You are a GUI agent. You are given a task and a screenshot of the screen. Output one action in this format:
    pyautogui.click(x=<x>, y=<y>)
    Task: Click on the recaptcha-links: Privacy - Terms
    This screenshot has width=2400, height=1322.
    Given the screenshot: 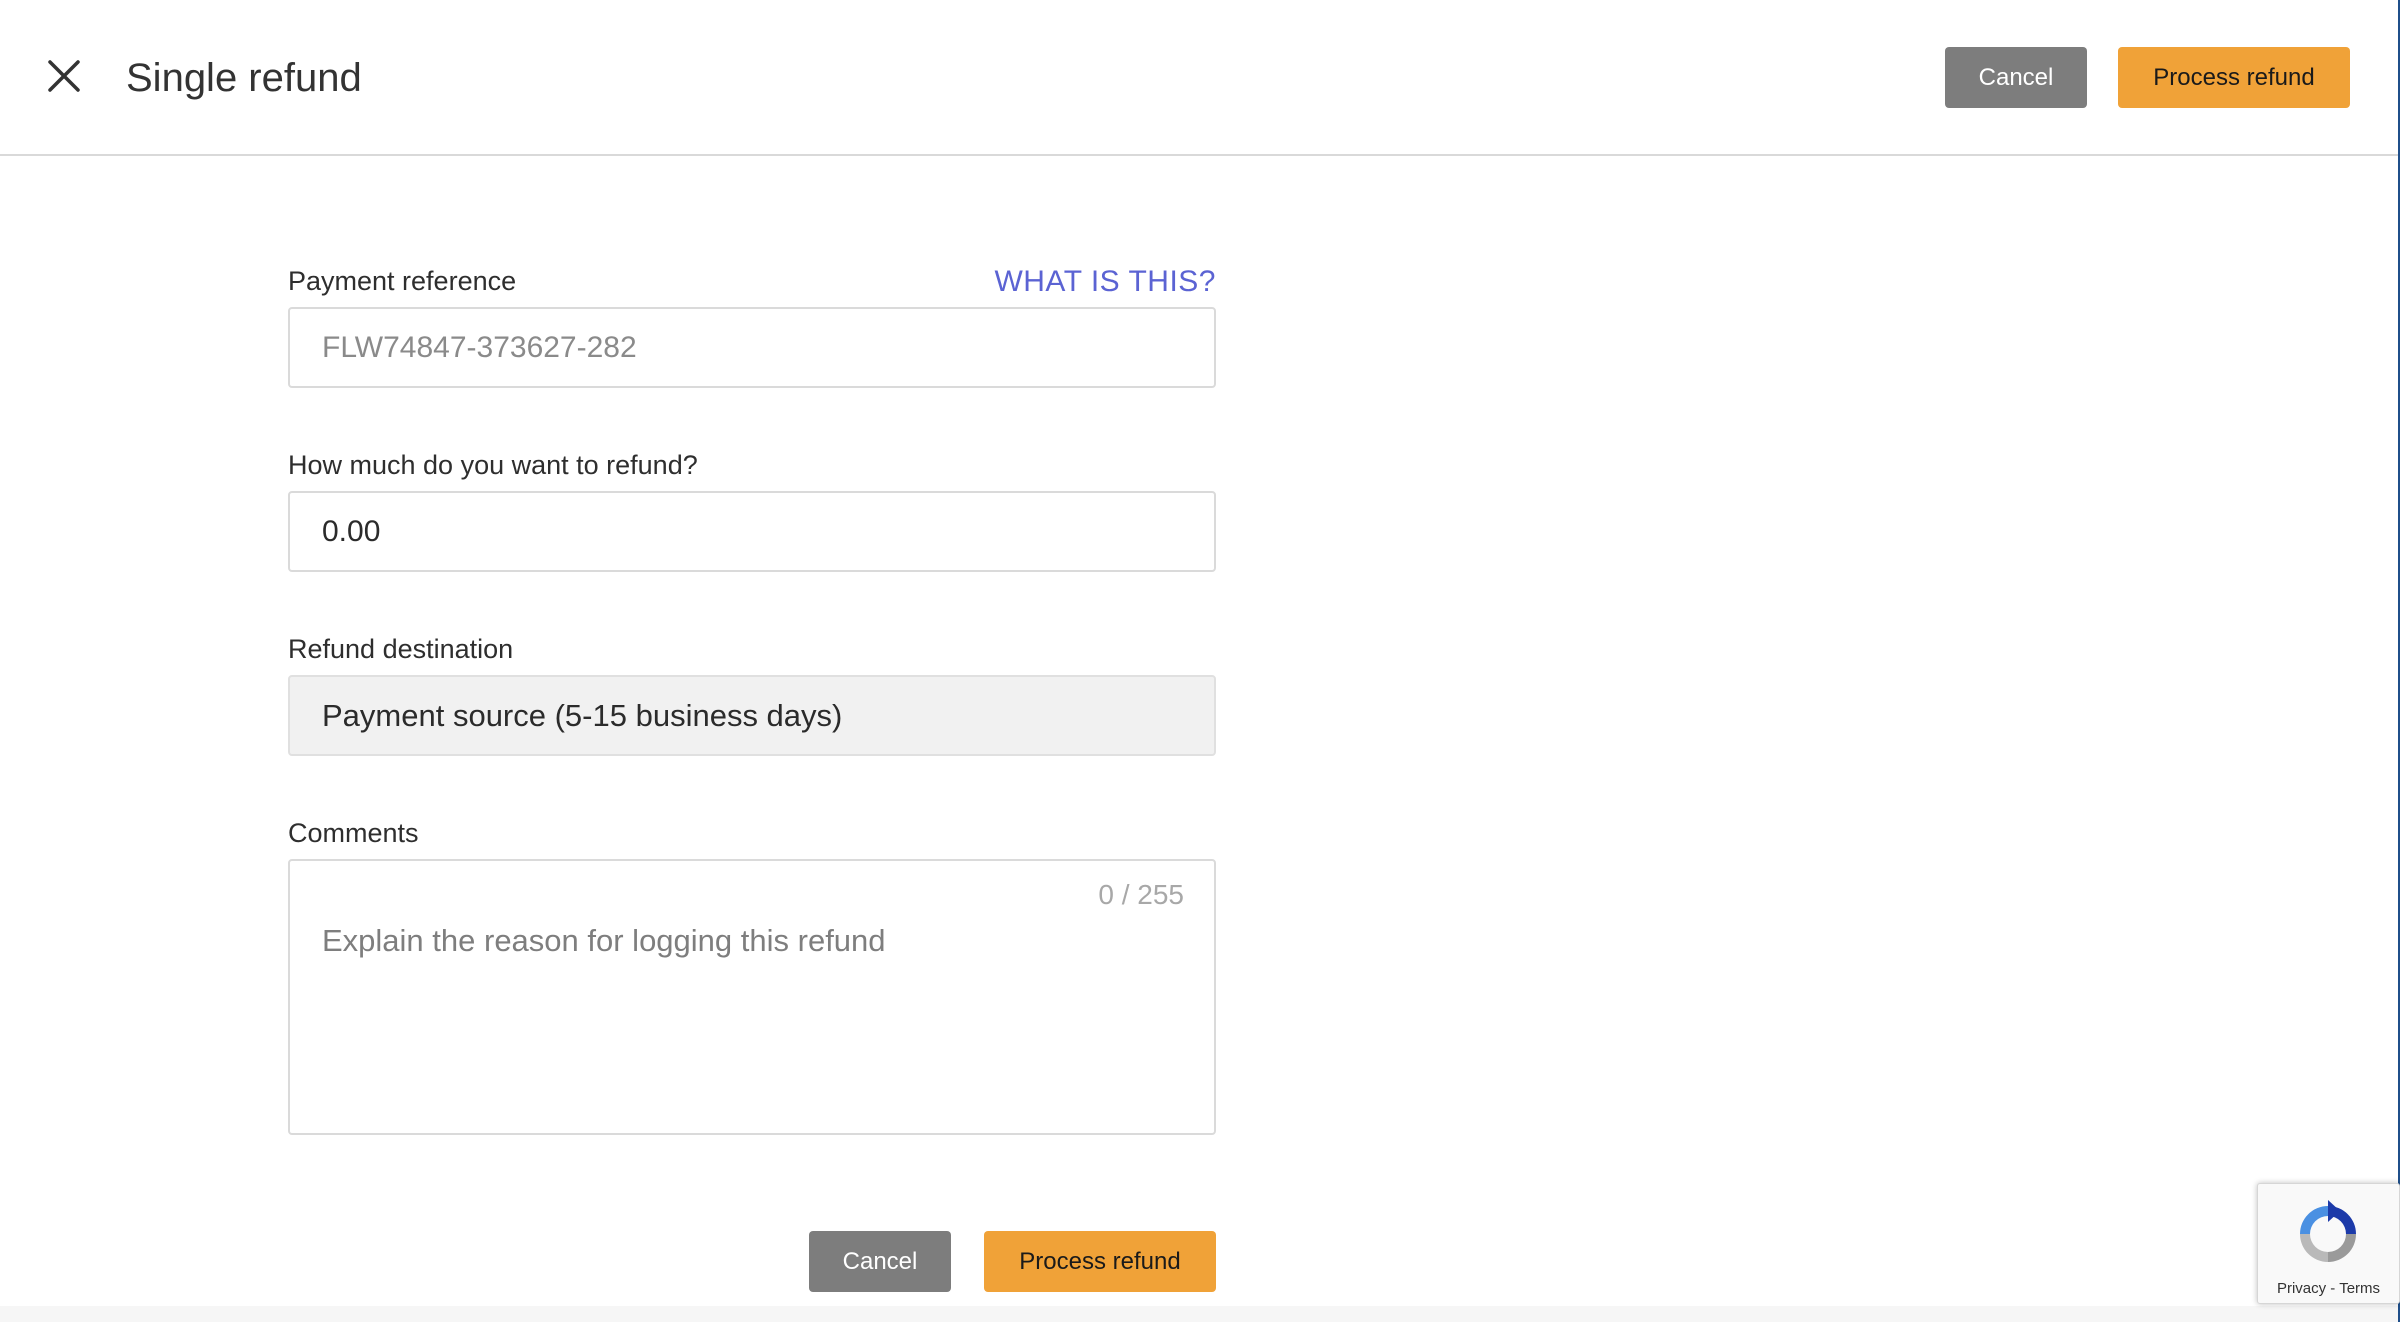 What is the action you would take?
    pyautogui.click(x=2328, y=1288)
    